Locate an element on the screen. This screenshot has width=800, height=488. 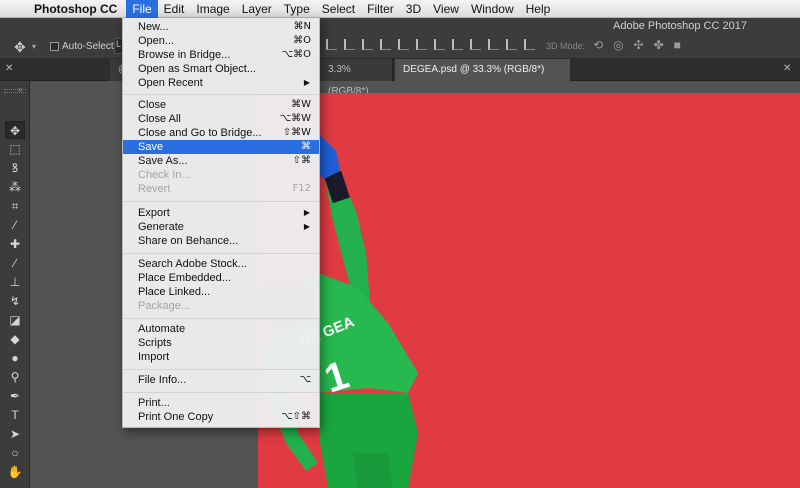
menu-help: Help is located at coordinates (538, 9).